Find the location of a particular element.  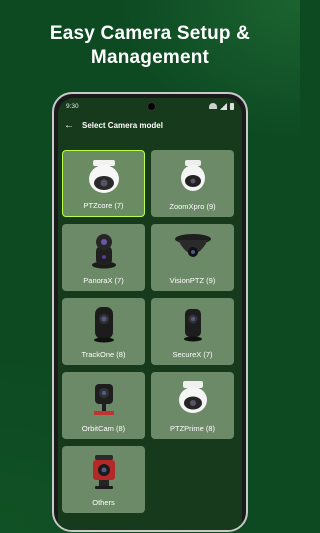

status-time: 9:30 is located at coordinates (72, 106).